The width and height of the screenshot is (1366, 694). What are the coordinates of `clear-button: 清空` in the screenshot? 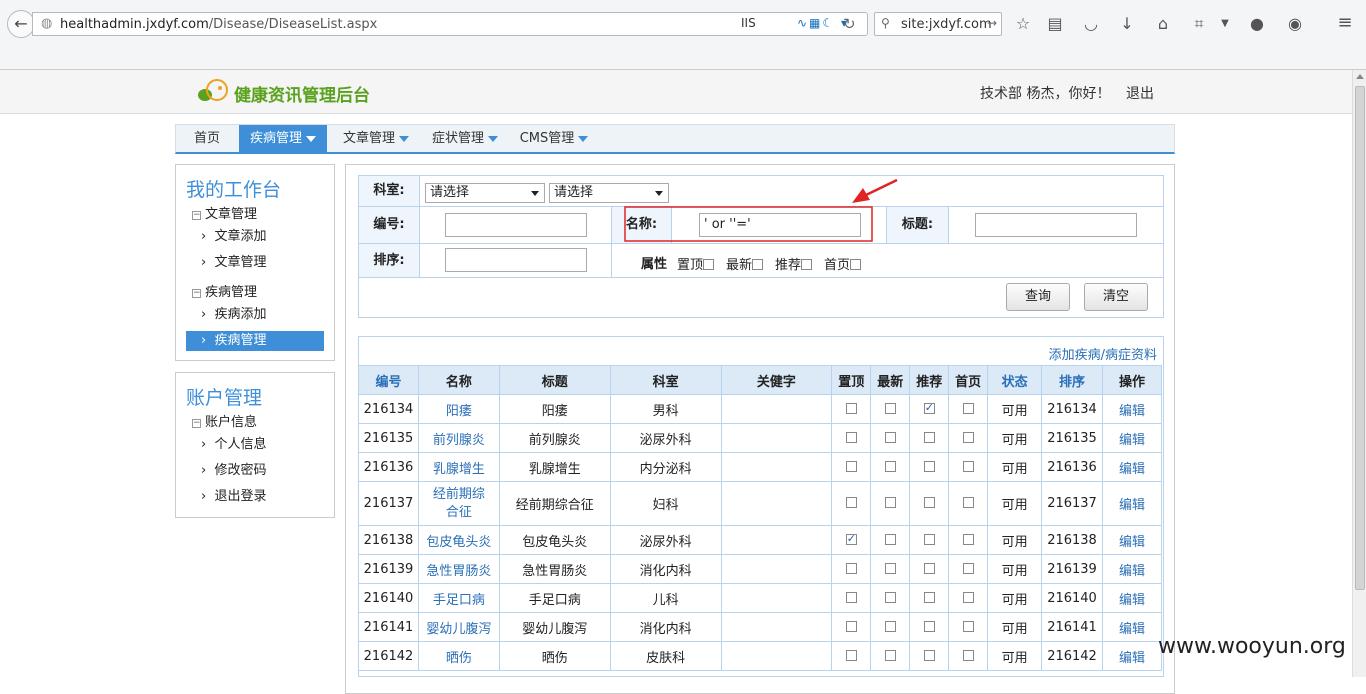 It's located at (1116, 297).